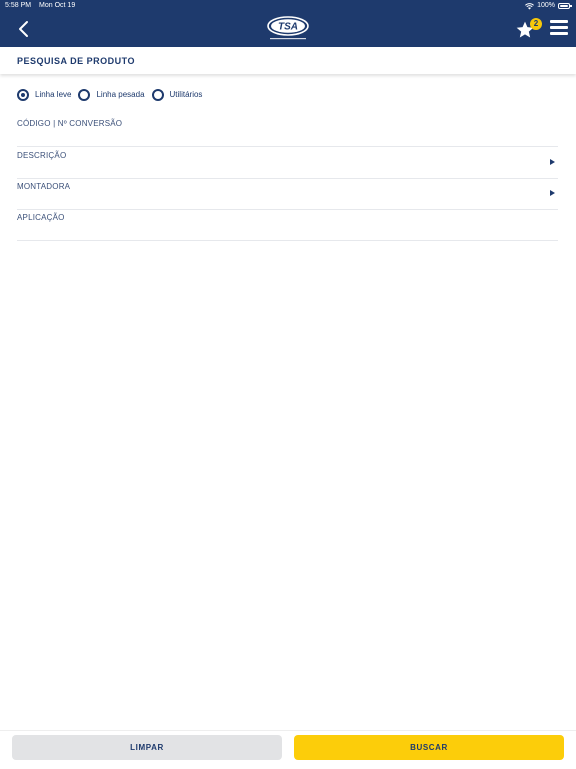 The image size is (576, 769). What do you see at coordinates (288, 60) in the screenshot?
I see `page-title-bar: PESQUISA DE PRODUTO` at bounding box center [288, 60].